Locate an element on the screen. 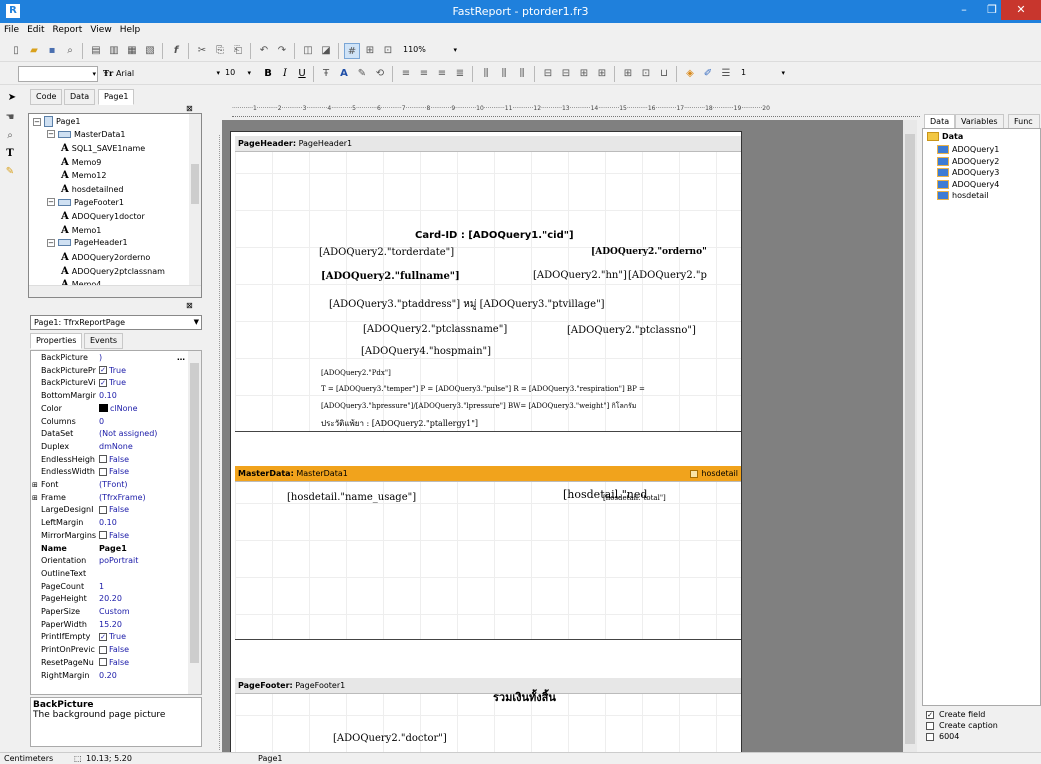 Image resolution: width=1041 pixels, height=764 pixels. frame-style-icon: ☰ is located at coordinates (726, 74).